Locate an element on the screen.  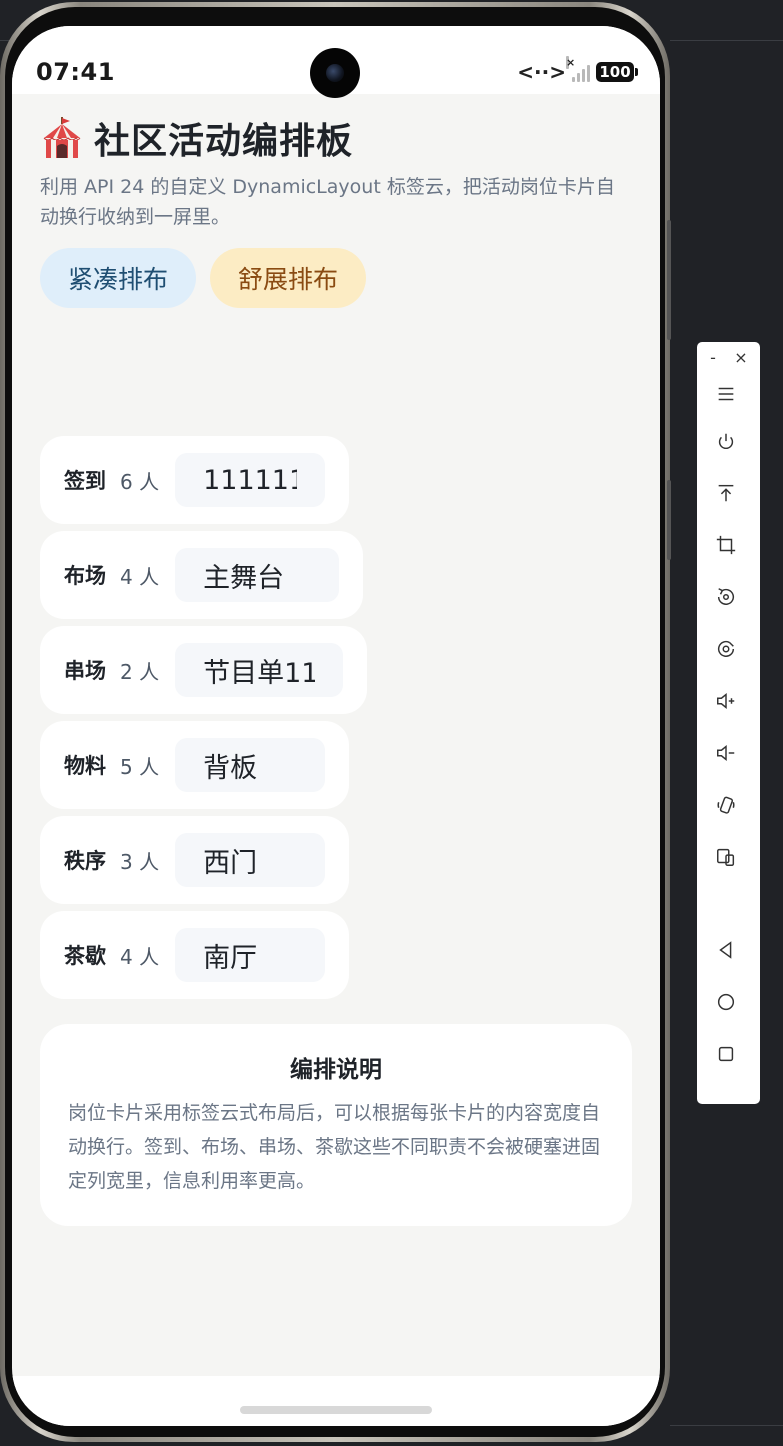
role-card-host: 串场 2 人 is located at coordinates (204, 670).